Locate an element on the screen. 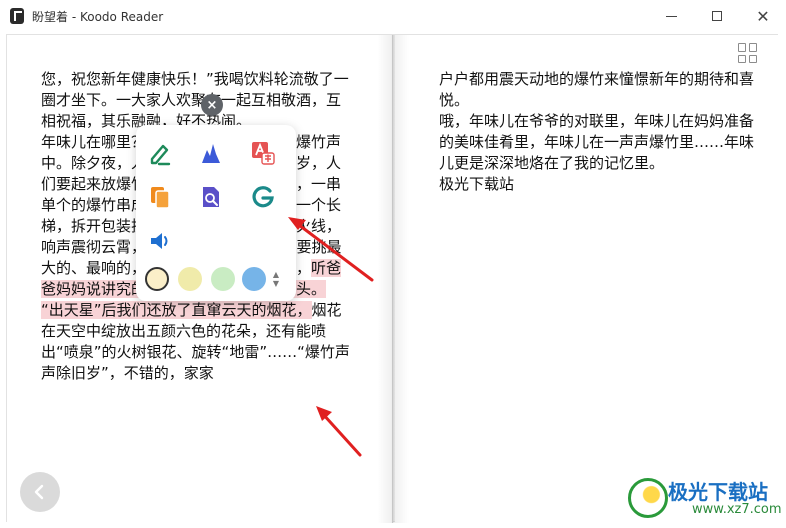 The height and width of the screenshot is (528, 786). google-search-icon is located at coordinates (263, 197).